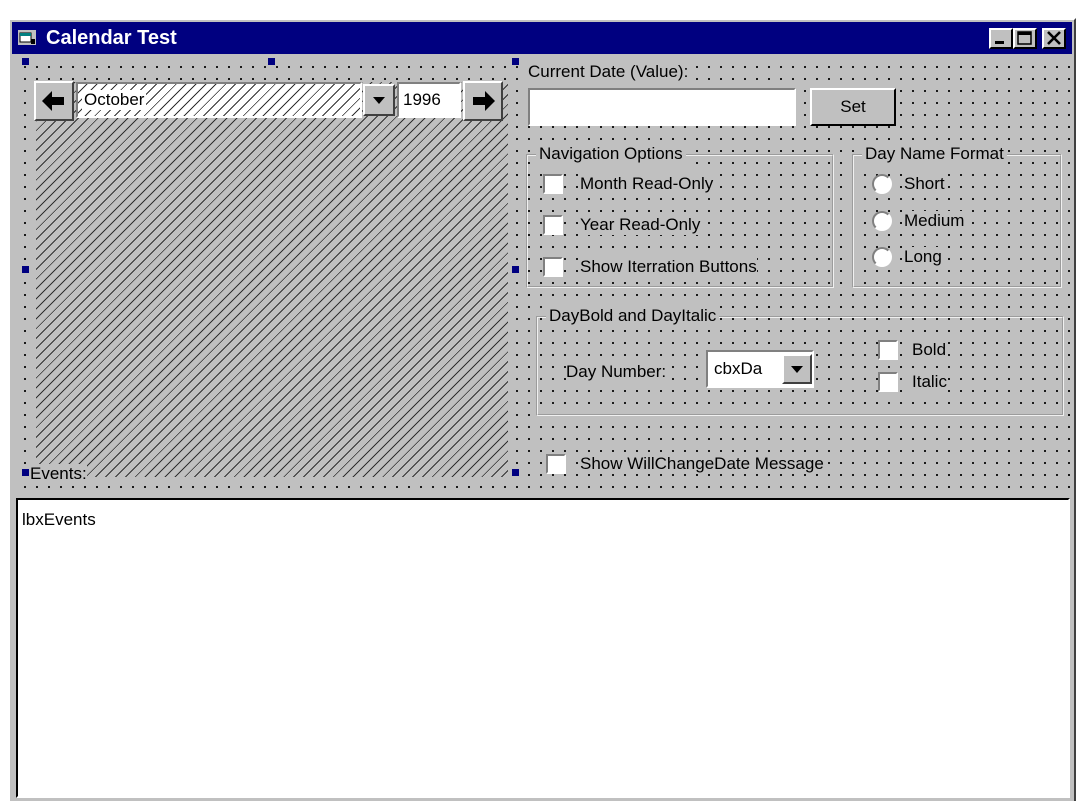 The width and height of the screenshot is (1083, 801). I want to click on bold-checkbox, so click(888, 350).